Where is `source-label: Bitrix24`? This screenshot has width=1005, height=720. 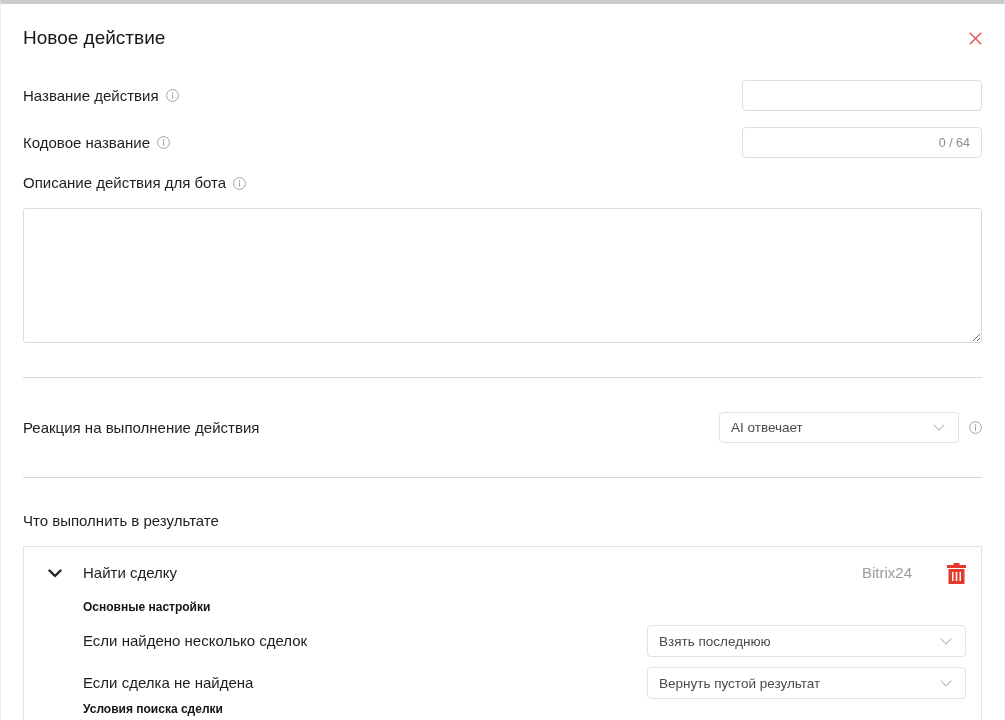
source-label: Bitrix24 is located at coordinates (886, 573).